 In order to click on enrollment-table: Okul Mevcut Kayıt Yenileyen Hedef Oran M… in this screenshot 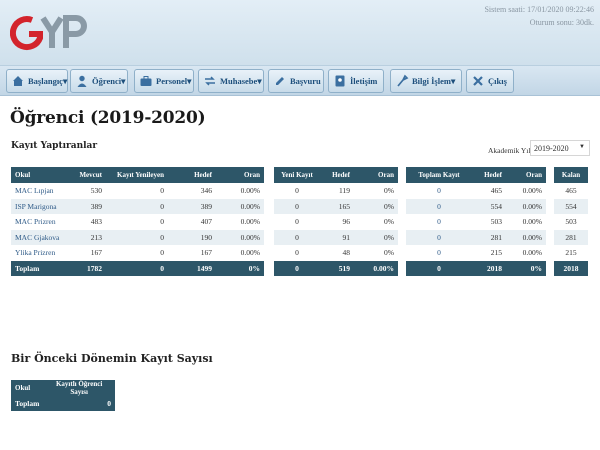, I will do `click(137, 221)`.